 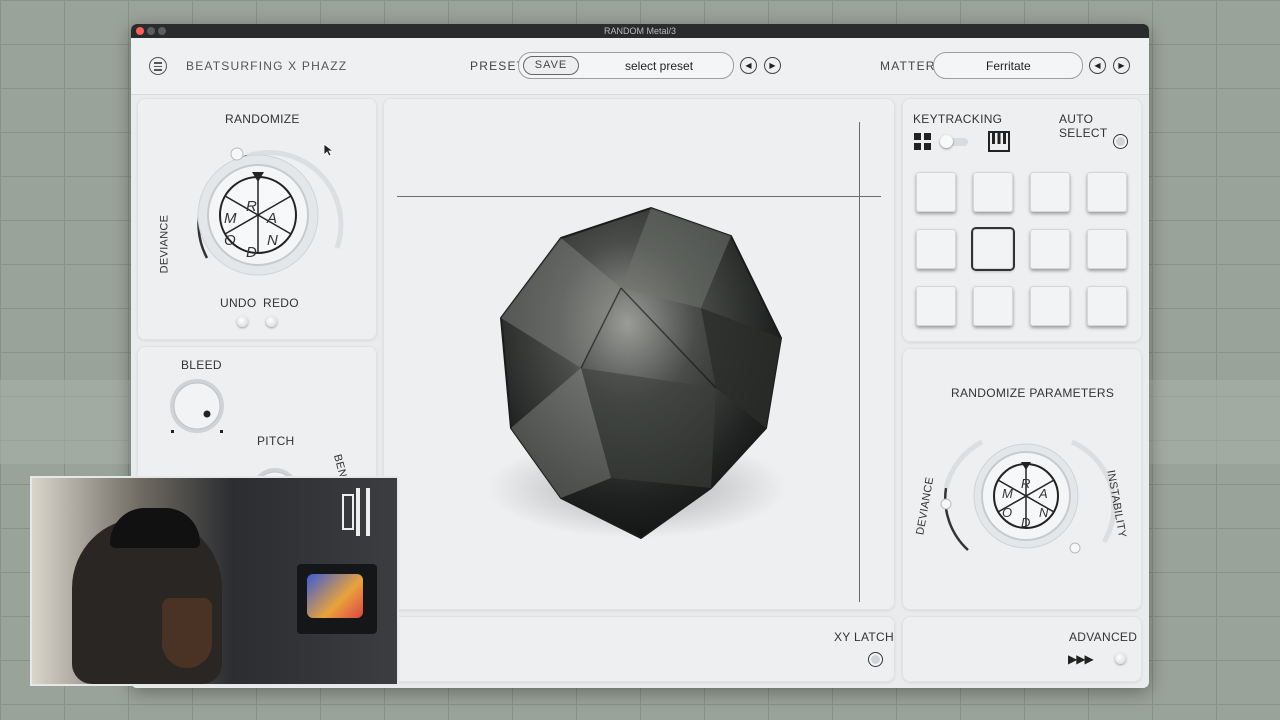 What do you see at coordinates (659, 66) in the screenshot?
I see `preset-value: select preset` at bounding box center [659, 66].